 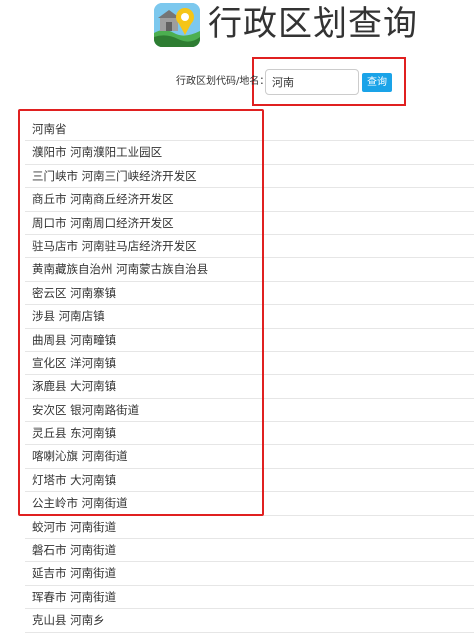 What do you see at coordinates (249, 411) in the screenshot?
I see `list-item: 安次区 银河南路街道` at bounding box center [249, 411].